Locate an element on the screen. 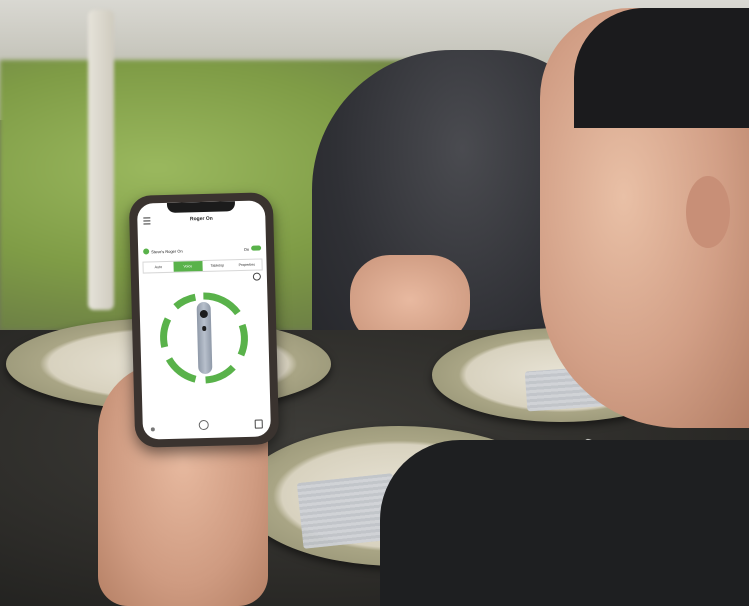  info-icon is located at coordinates (256, 276).